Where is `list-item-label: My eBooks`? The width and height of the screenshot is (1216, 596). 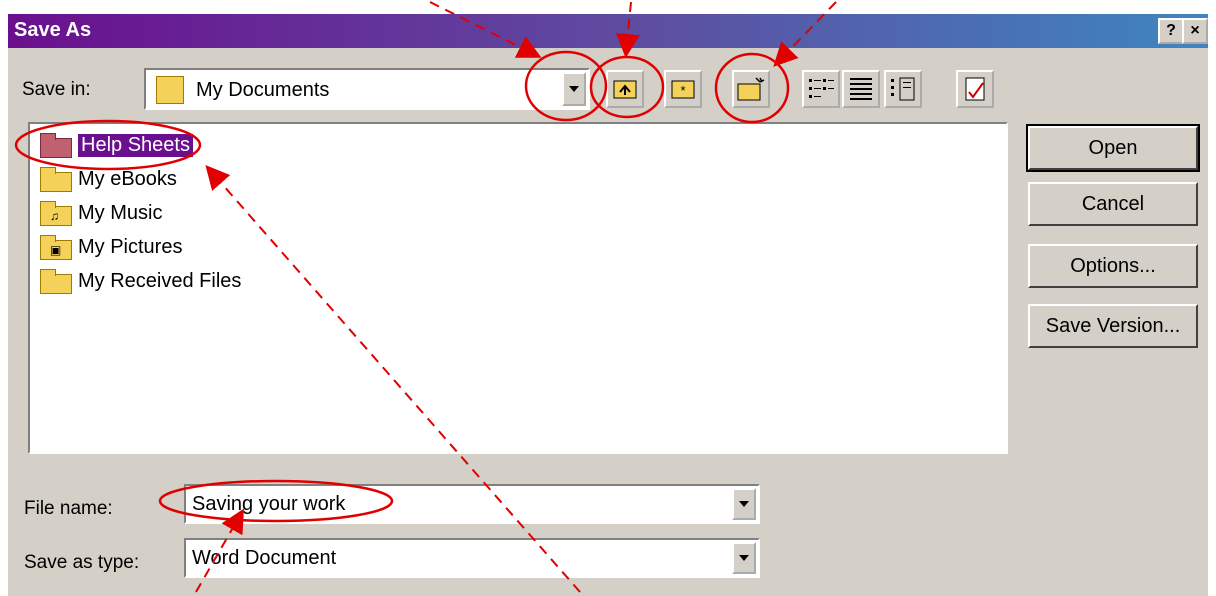 list-item-label: My eBooks is located at coordinates (127, 179).